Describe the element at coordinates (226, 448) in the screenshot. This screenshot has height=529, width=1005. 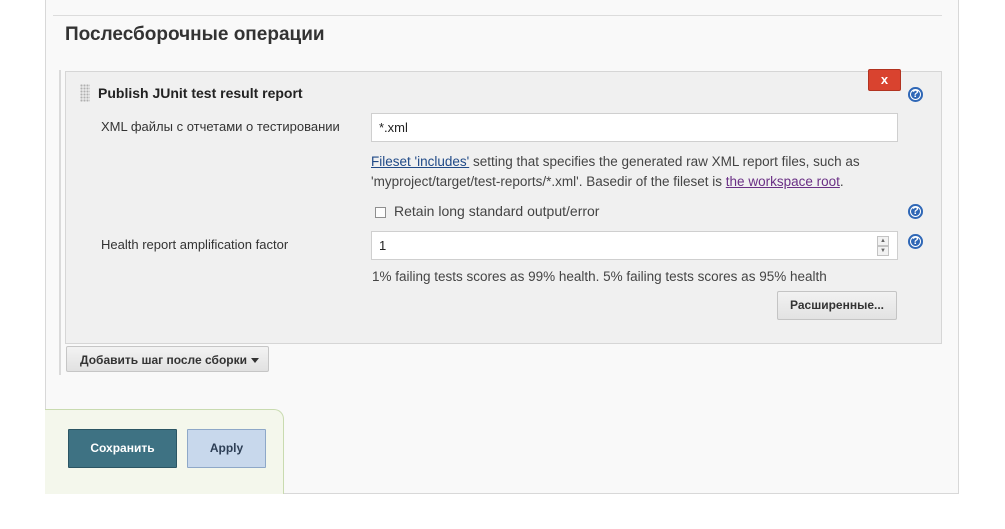
I see `apply-button: Apply` at that location.